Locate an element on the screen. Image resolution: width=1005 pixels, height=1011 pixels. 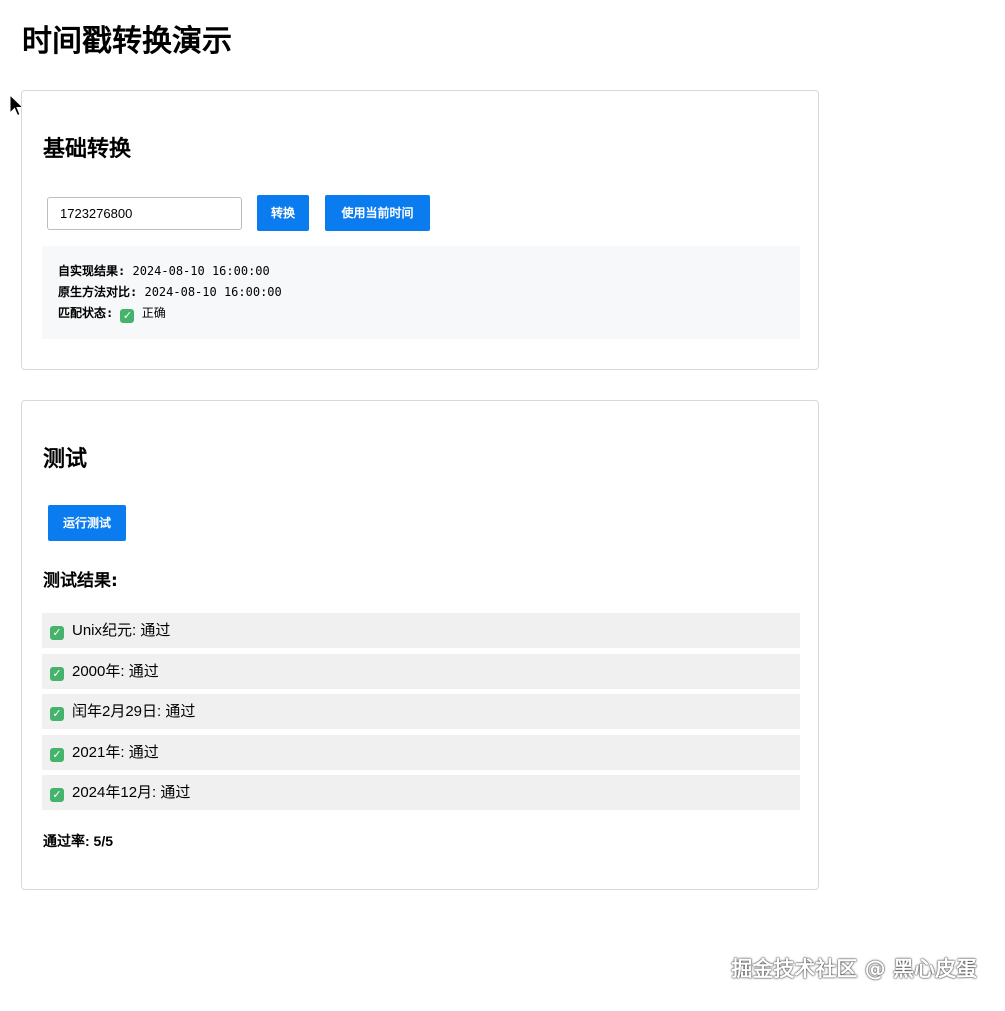
custom-result-label: 自实现结果: is located at coordinates (92, 271).